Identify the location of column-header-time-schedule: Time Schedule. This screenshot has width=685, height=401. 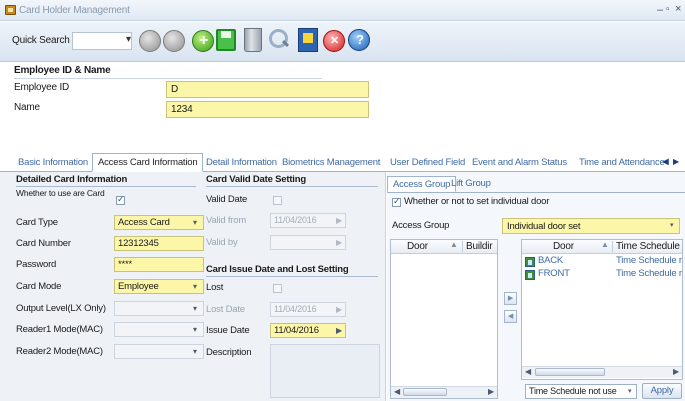
(646, 246).